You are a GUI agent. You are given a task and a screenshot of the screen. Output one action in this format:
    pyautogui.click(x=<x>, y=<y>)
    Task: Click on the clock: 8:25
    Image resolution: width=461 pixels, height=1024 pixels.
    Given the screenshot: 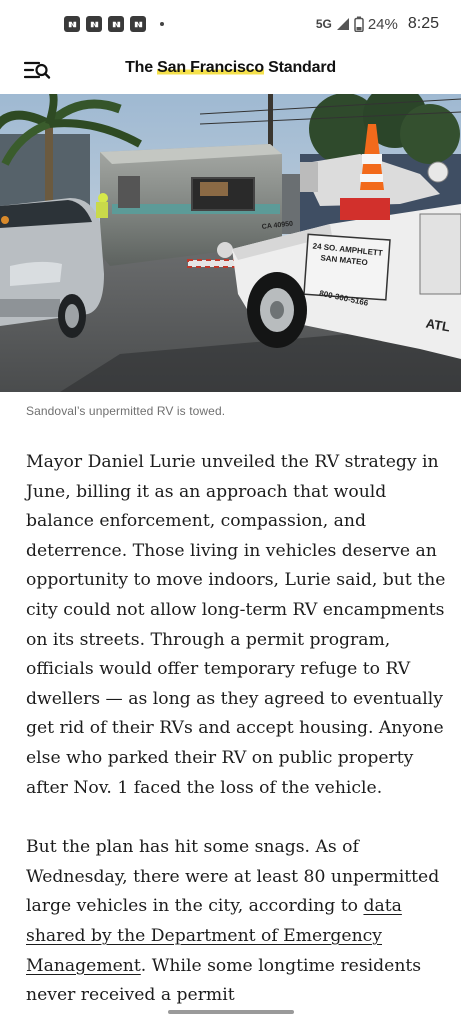 What is the action you would take?
    pyautogui.click(x=423, y=23)
    